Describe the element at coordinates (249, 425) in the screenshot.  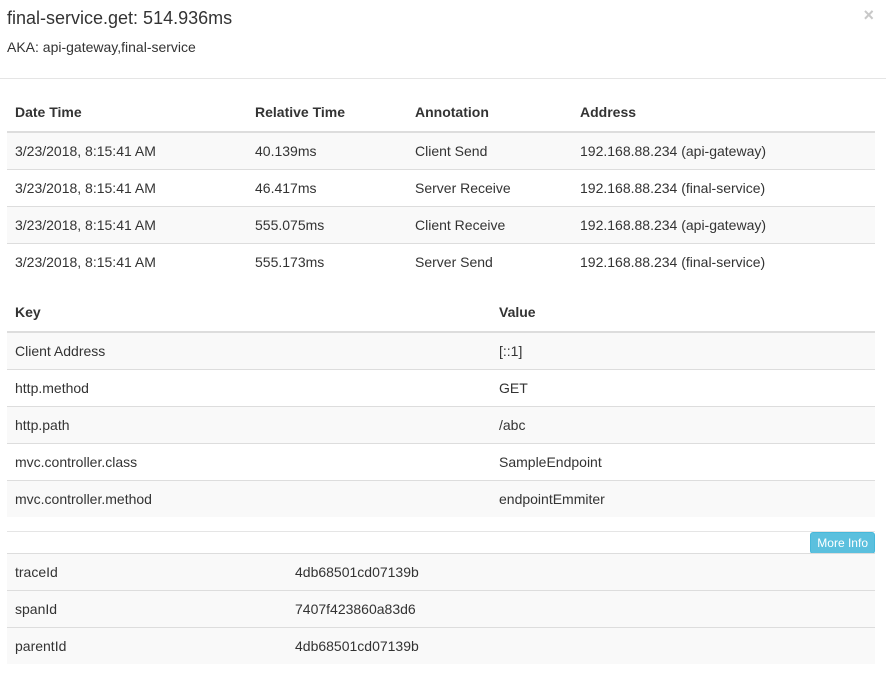
I see `cell-key: http.path` at that location.